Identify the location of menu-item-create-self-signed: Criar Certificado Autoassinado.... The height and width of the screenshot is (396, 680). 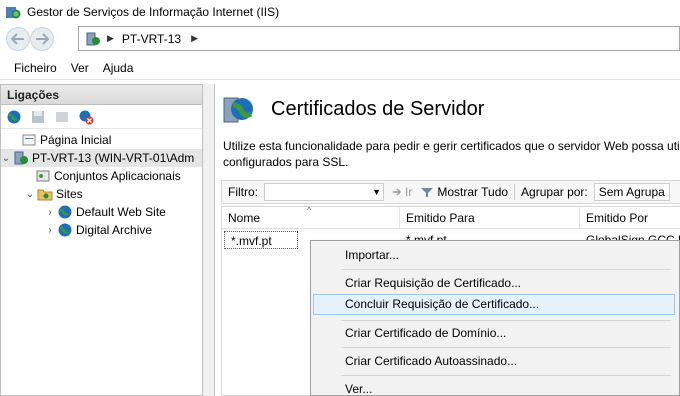
(494, 361).